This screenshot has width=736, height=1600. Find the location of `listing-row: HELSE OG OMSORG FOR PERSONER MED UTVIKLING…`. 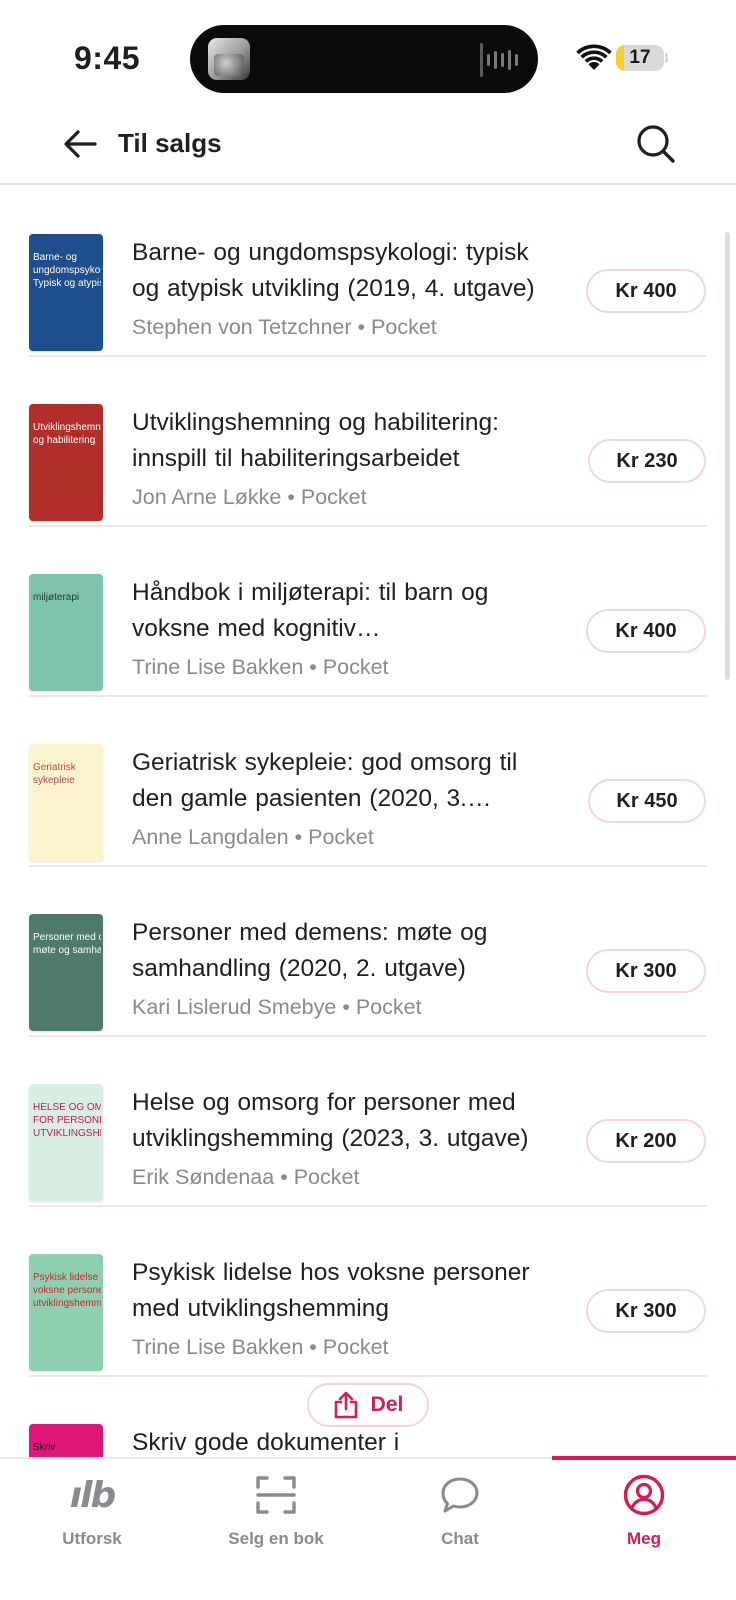

listing-row: HELSE OG OMSORG FOR PERSONER MED UTVIKLING… is located at coordinates (368, 1122).